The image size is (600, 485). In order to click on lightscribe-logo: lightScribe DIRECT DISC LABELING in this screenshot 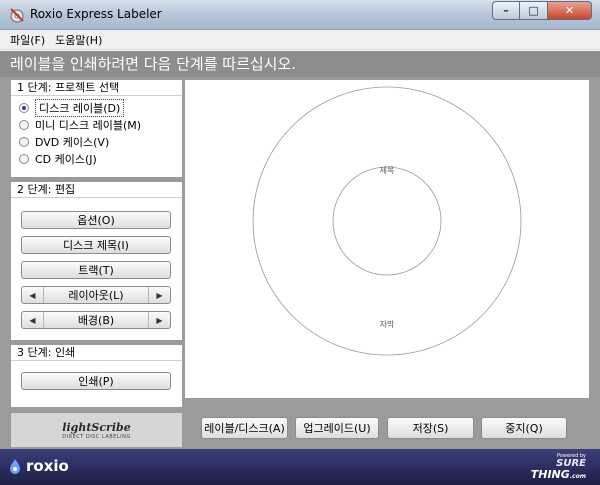, I will do `click(96, 430)`.